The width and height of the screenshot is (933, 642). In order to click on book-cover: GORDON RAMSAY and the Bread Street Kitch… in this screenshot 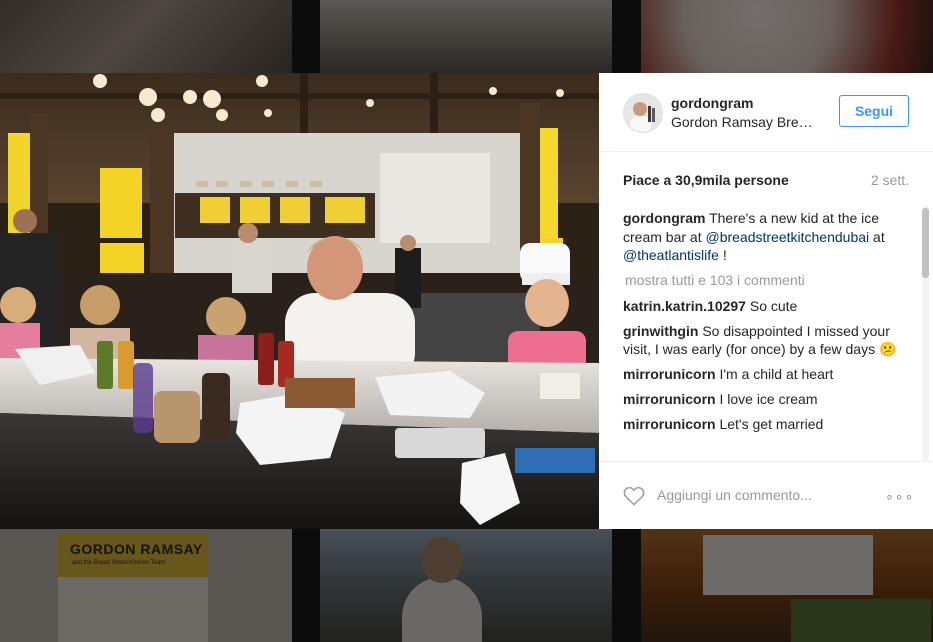, I will do `click(133, 587)`.